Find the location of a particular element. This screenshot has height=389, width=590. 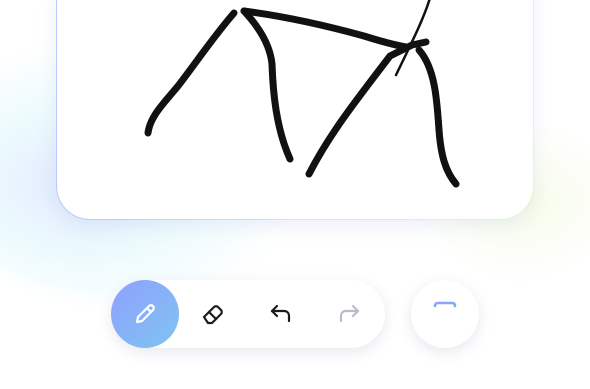

undo-arrow-icon is located at coordinates (280, 313).